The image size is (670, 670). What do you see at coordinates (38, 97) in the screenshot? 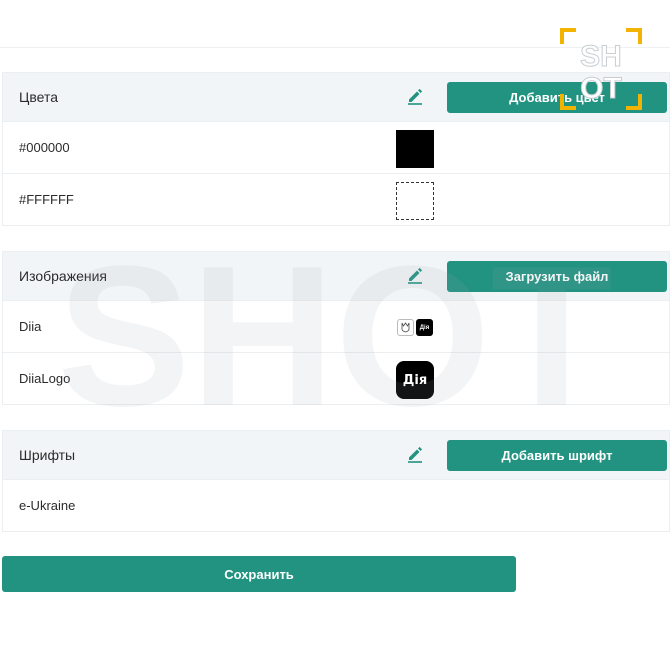
I see `colors-section-title: Цвета` at bounding box center [38, 97].